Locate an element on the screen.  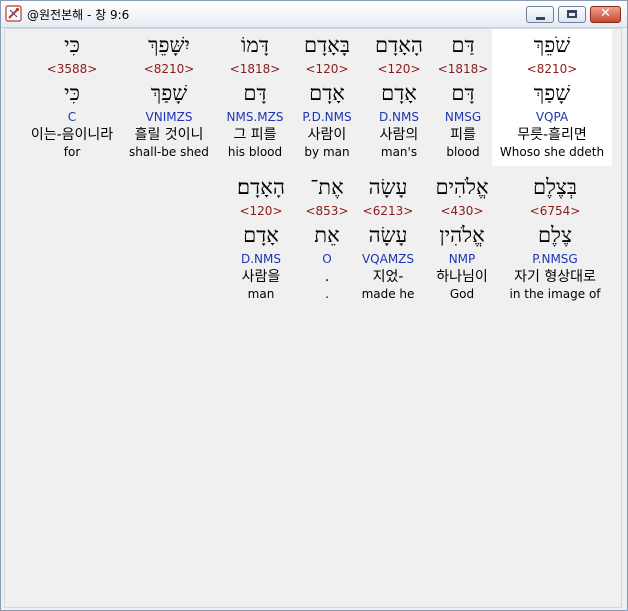
minimize-icon is located at coordinates (540, 18).